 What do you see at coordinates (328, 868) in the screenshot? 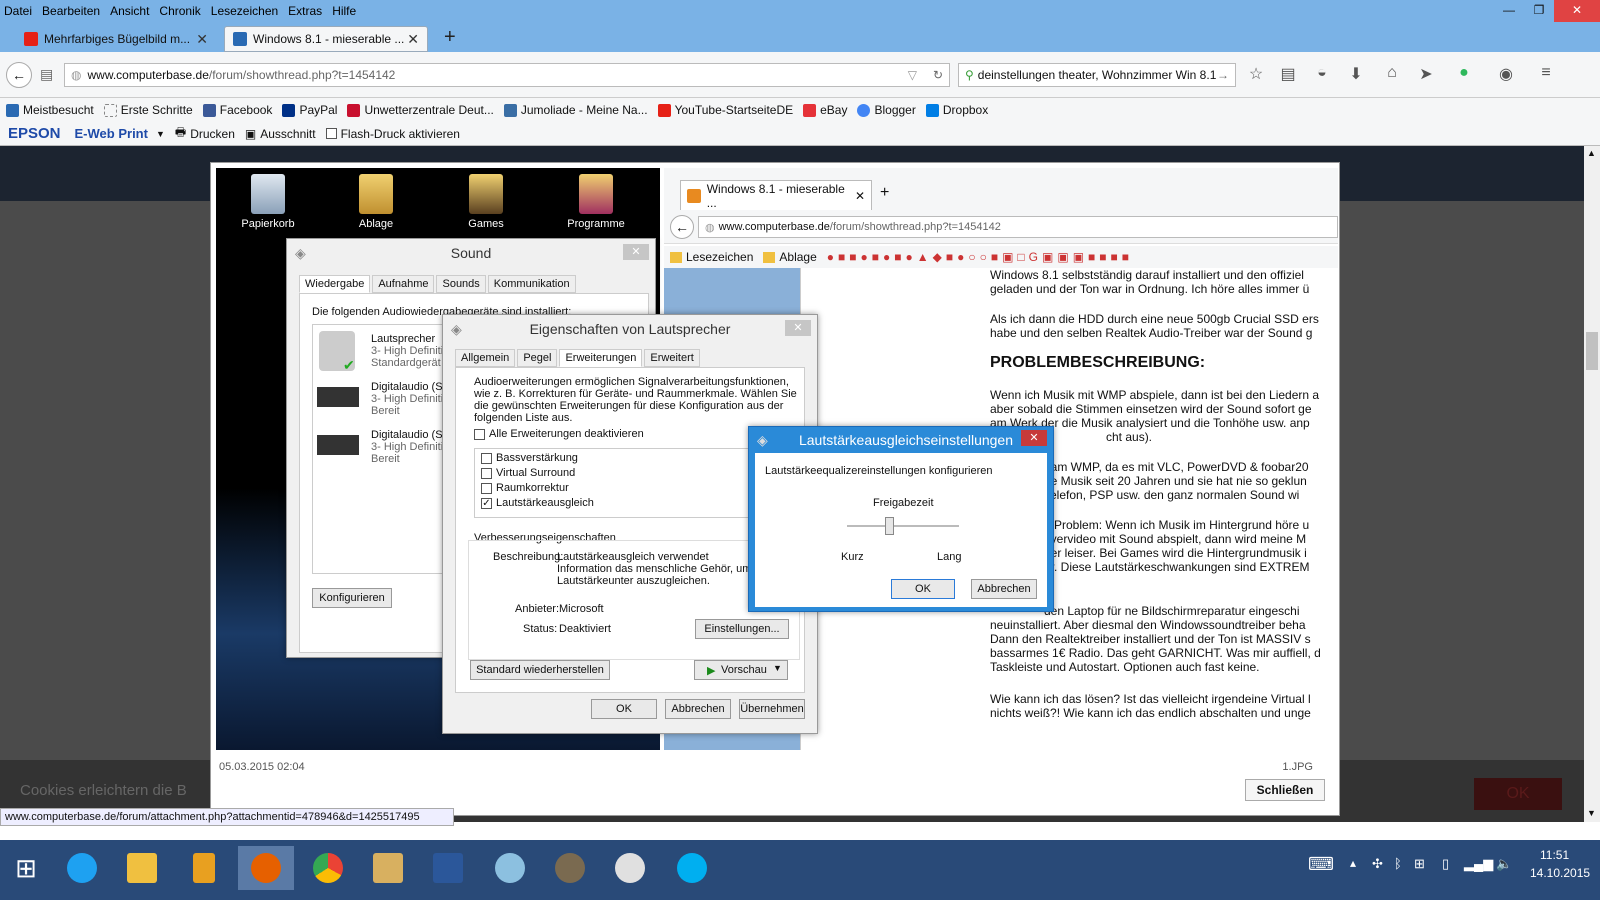
I see `taskbar-chrome` at bounding box center [328, 868].